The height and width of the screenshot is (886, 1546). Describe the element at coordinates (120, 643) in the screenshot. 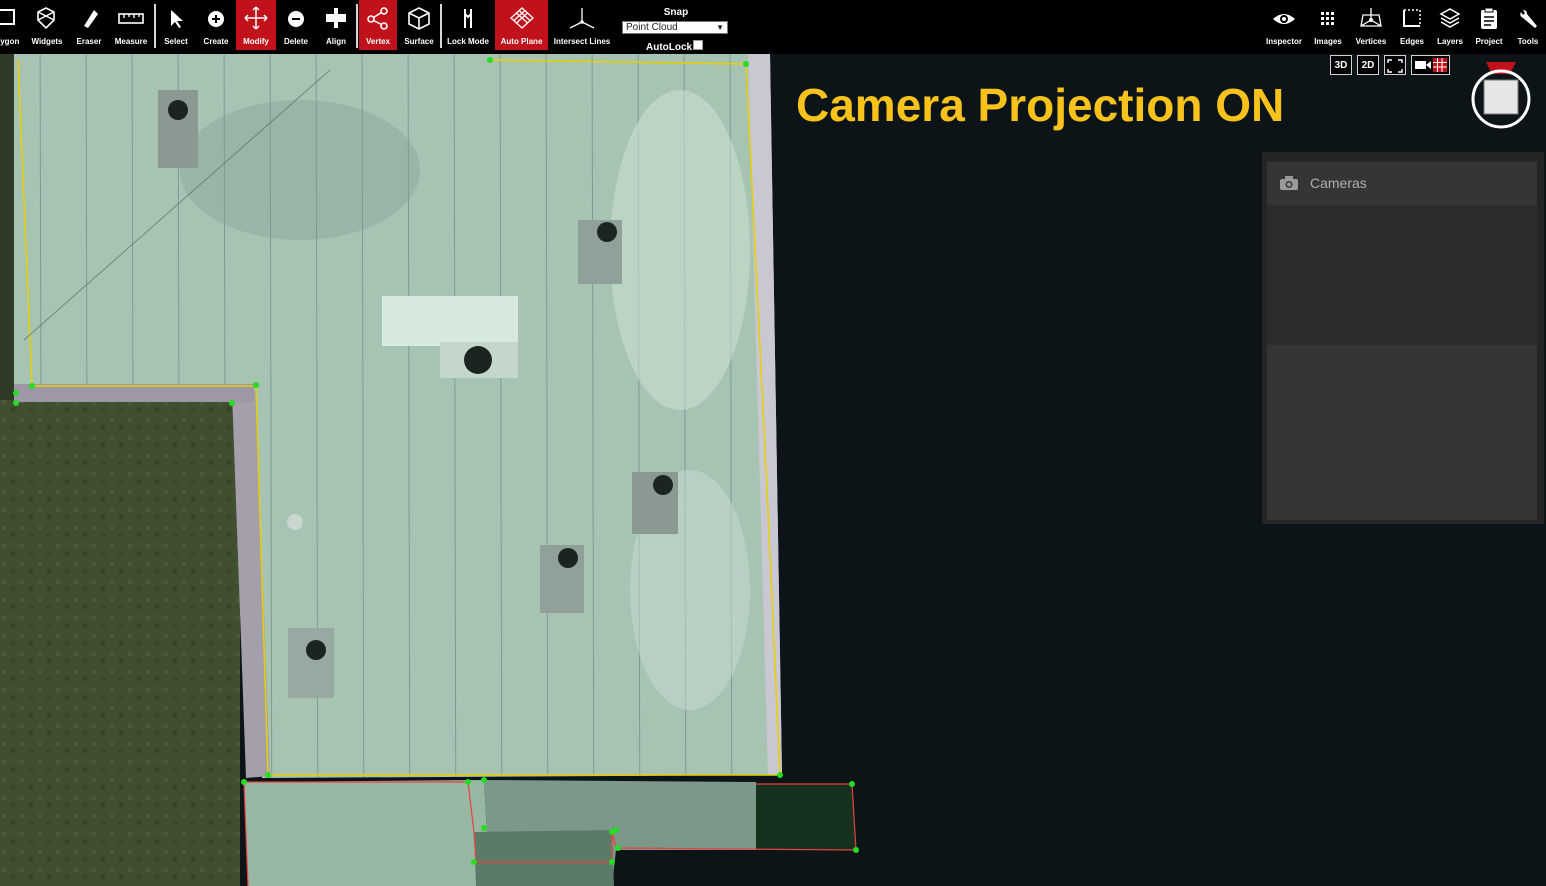

I see `grass-area` at that location.